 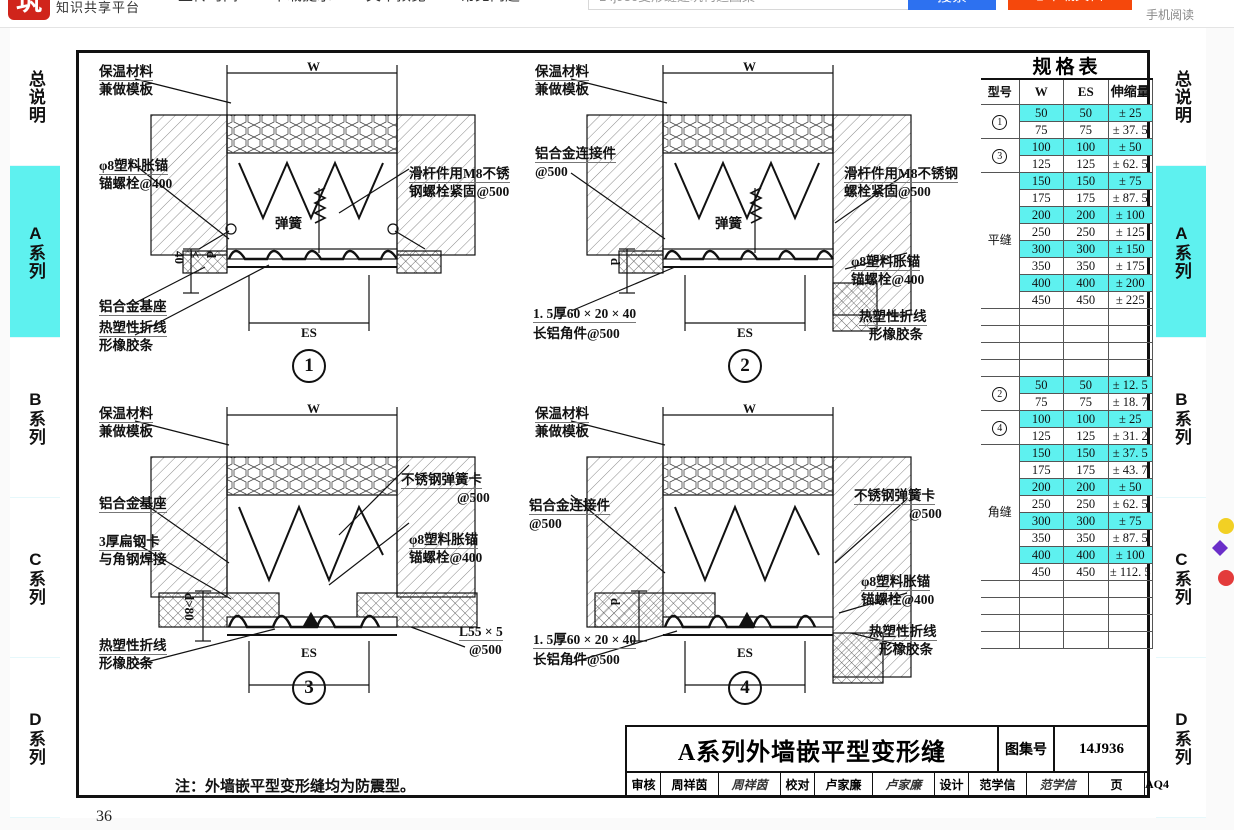 I want to click on title-block-main: A系列外墙嵌平型变形缝 图集号 14J936, so click(x=887, y=750).